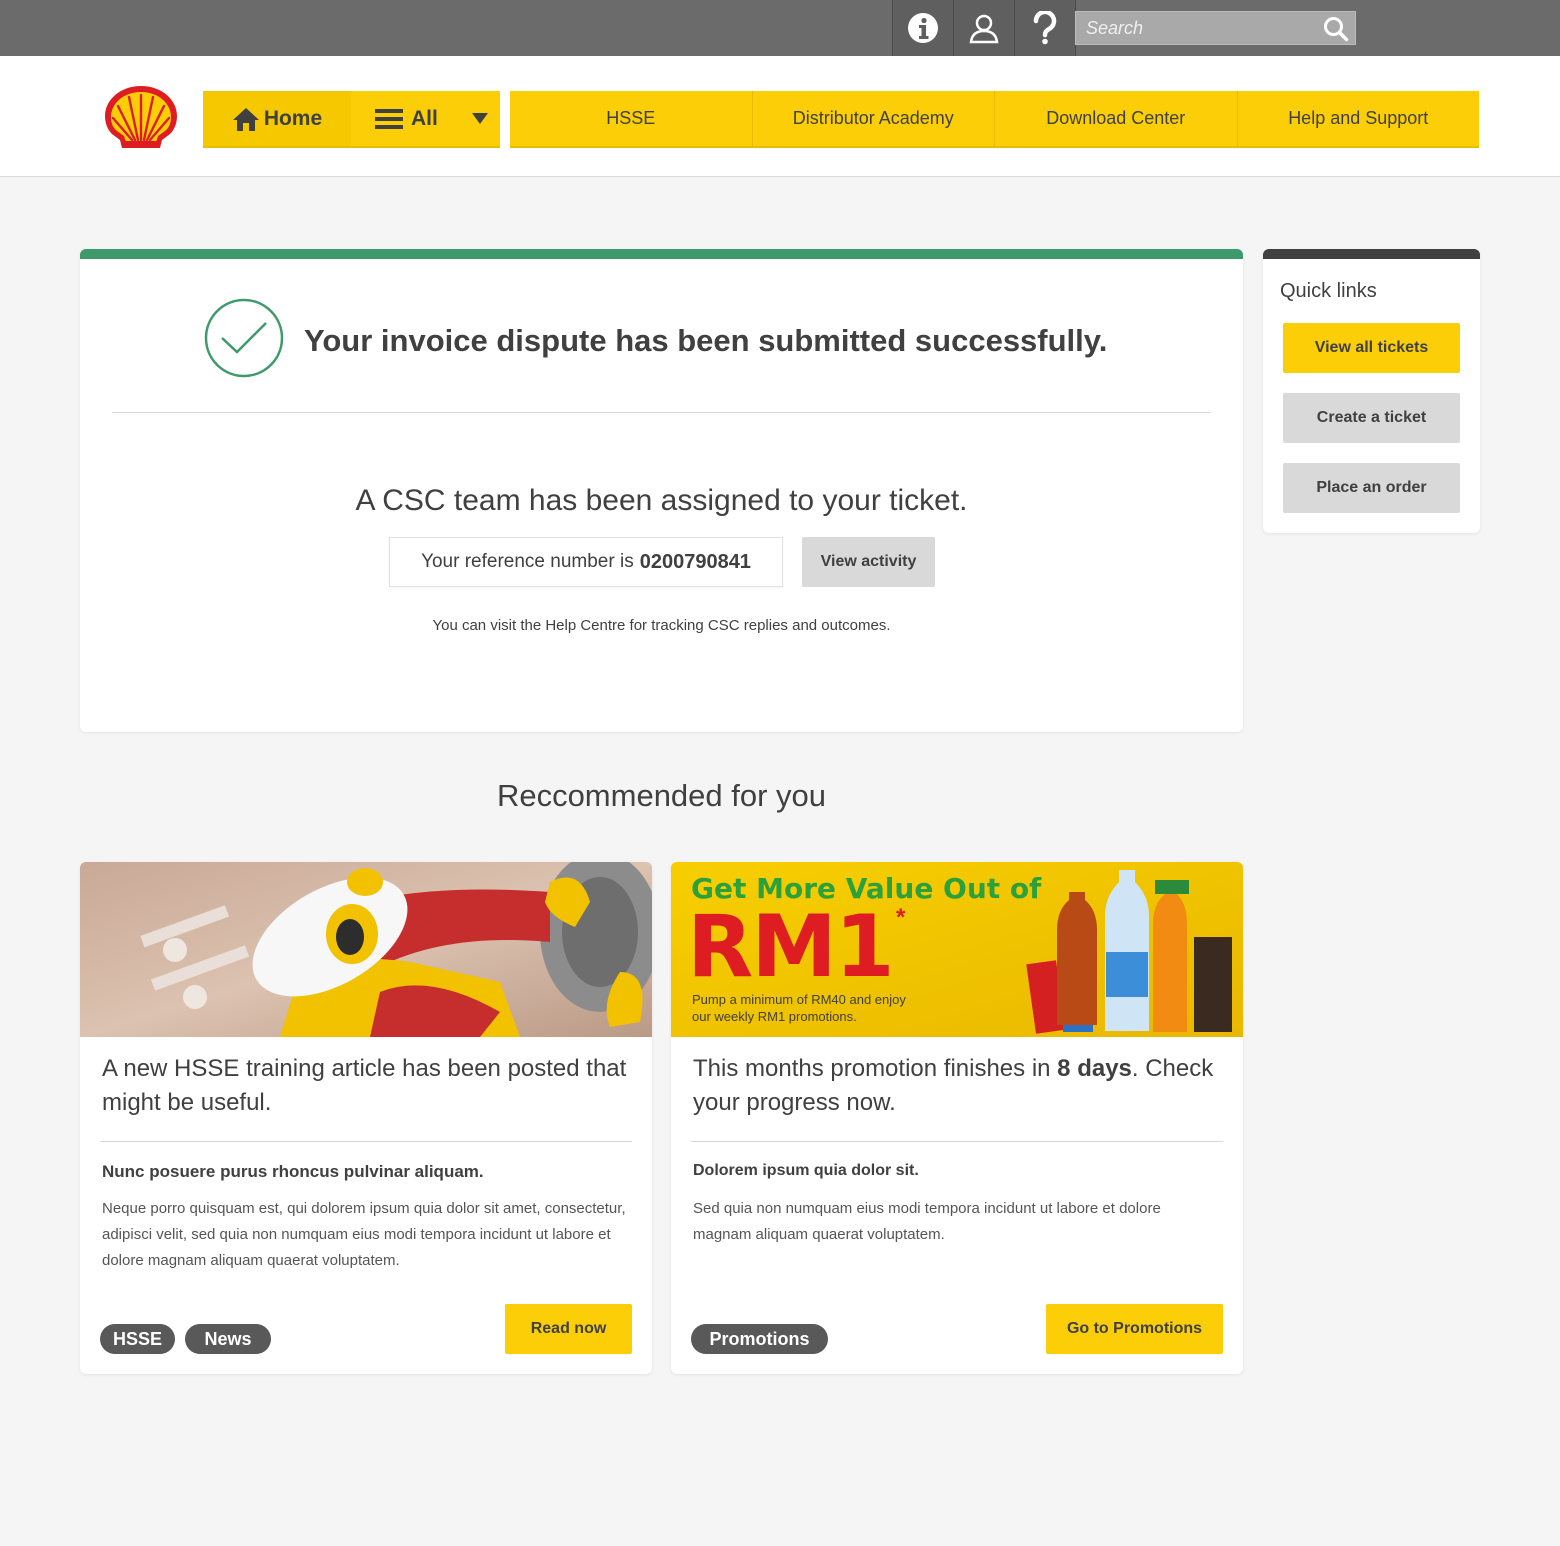 The width and height of the screenshot is (1560, 1546). Describe the element at coordinates (799, 999) in the screenshot. I see `promo-line-1: Pump a minimum of RM40 and enjoy` at that location.